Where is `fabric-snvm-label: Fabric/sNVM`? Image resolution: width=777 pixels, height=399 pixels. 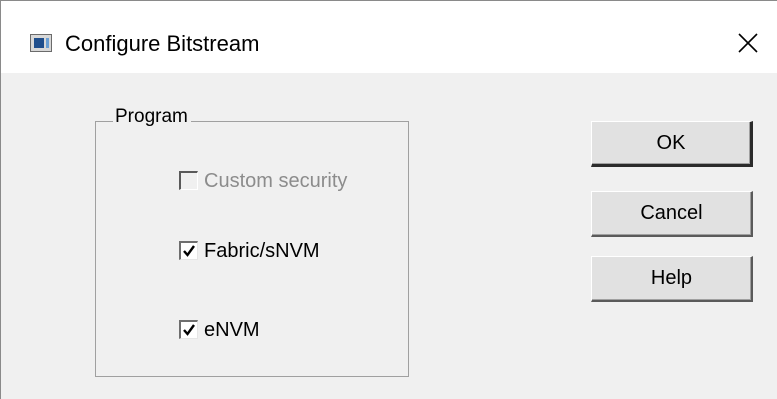 fabric-snvm-label: Fabric/sNVM is located at coordinates (262, 251).